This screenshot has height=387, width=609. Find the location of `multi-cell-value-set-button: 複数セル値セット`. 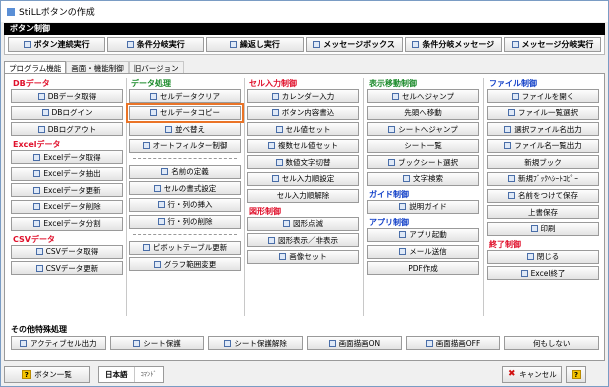

multi-cell-value-set-button: 複数セル値セット is located at coordinates (303, 145).